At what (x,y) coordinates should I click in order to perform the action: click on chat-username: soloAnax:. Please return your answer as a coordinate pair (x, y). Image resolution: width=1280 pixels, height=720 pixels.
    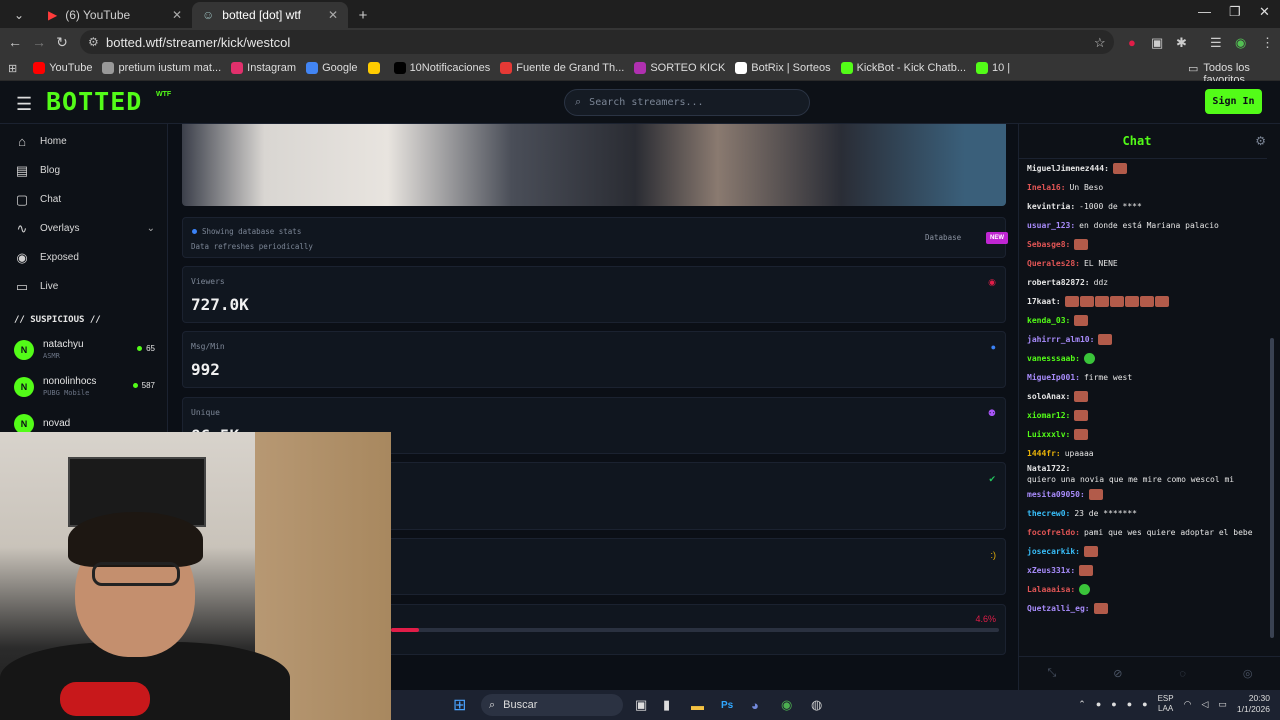
    Looking at the image, I should click on (1048, 396).